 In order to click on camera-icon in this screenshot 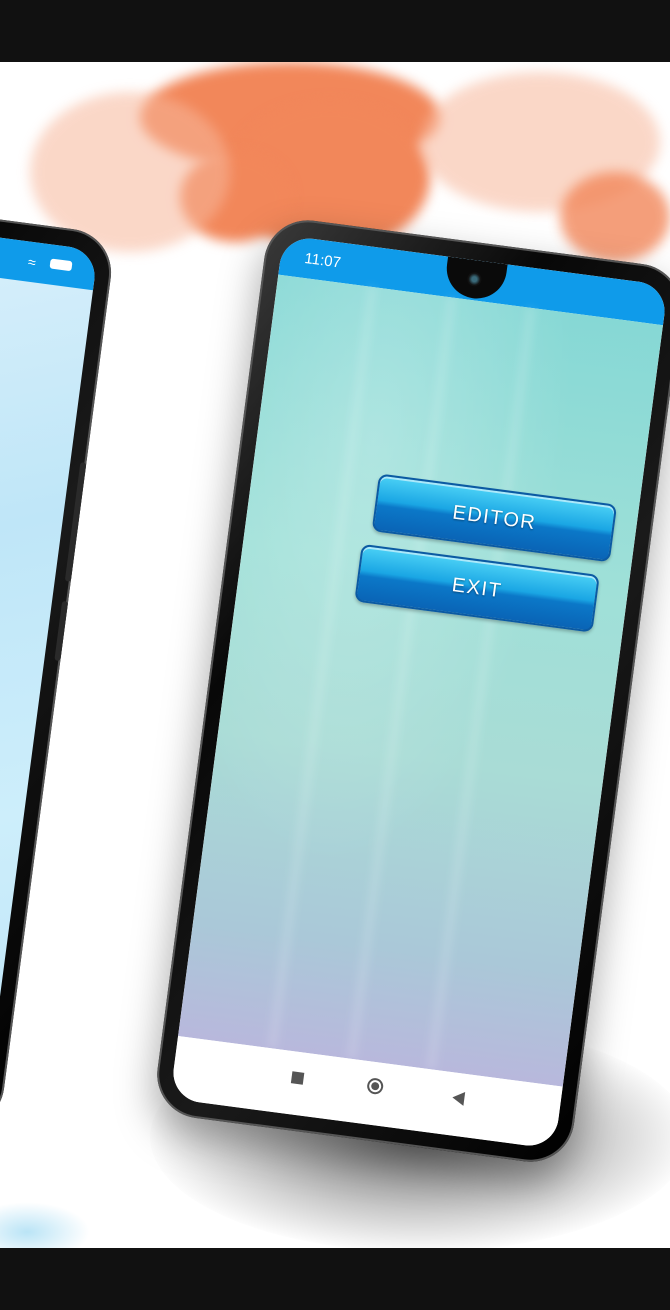, I will do `click(474, 279)`.